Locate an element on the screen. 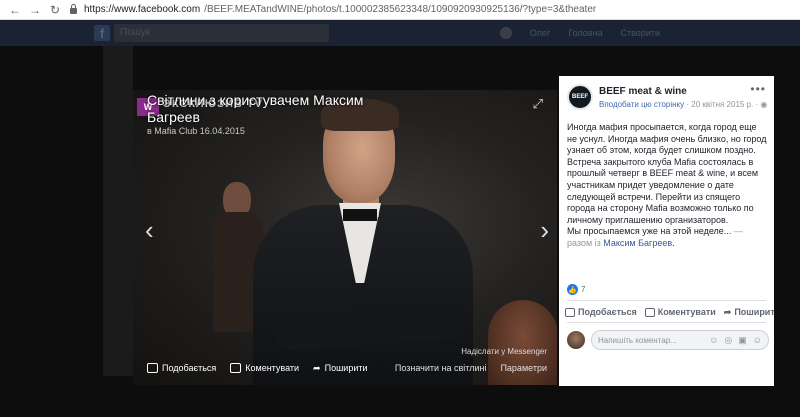 This screenshot has width=800, height=417. browser-nav: ← → ↻ is located at coordinates (35, 10).